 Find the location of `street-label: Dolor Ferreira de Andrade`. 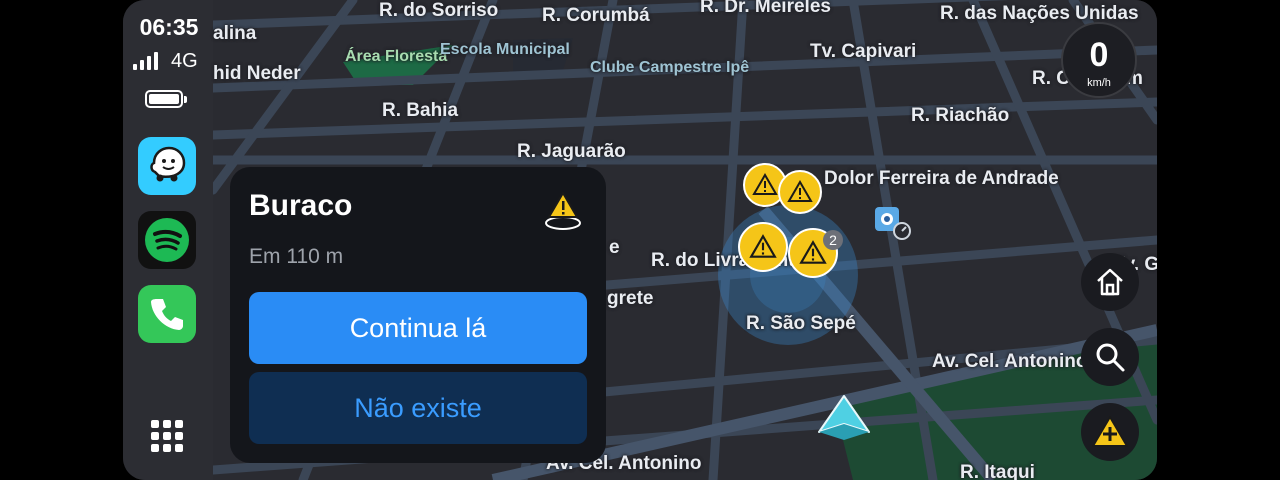

street-label: Dolor Ferreira de Andrade is located at coordinates (941, 178).